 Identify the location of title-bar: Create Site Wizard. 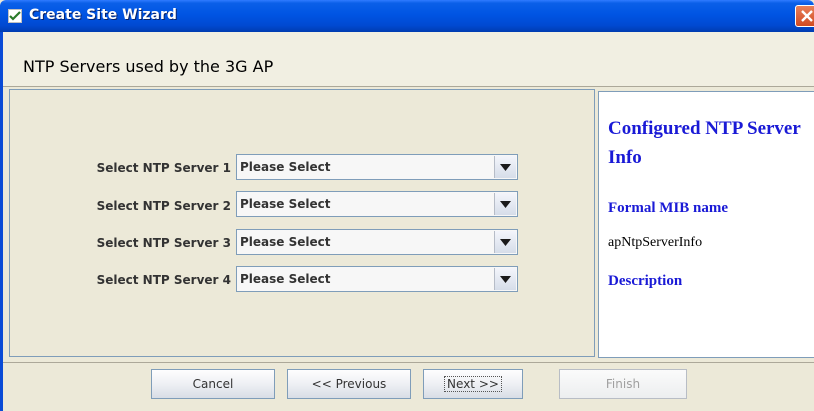
(407, 16).